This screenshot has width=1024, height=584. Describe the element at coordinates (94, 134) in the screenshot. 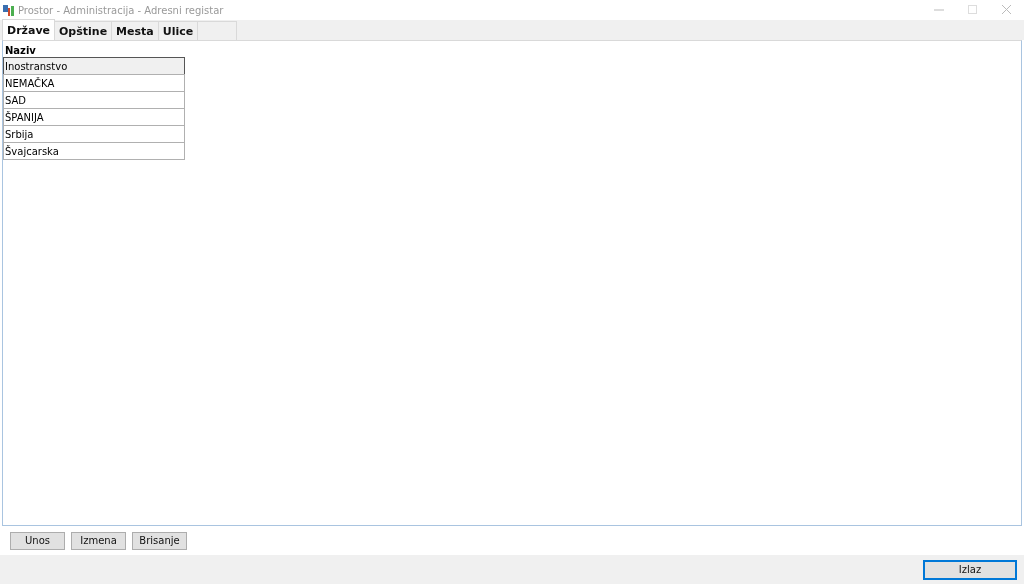

I see `table-row: Srbija` at that location.